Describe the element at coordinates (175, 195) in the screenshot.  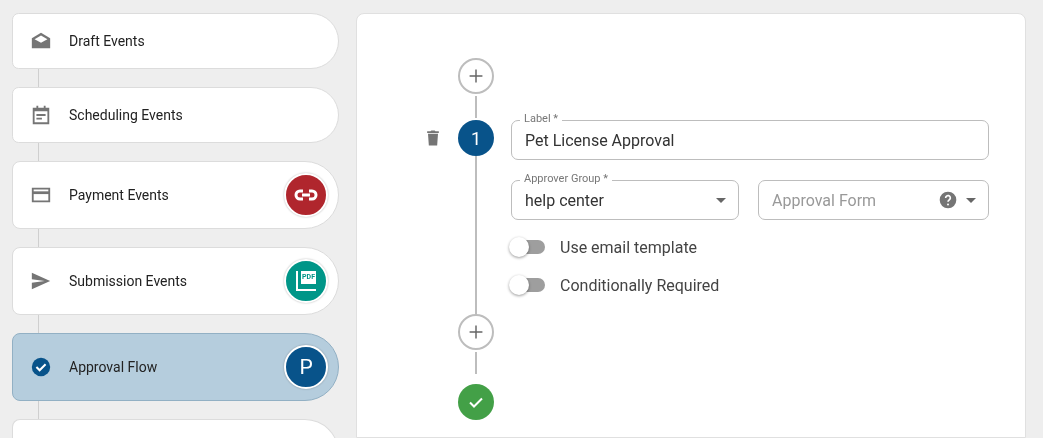
I see `sidebar-item: Payment Events` at that location.